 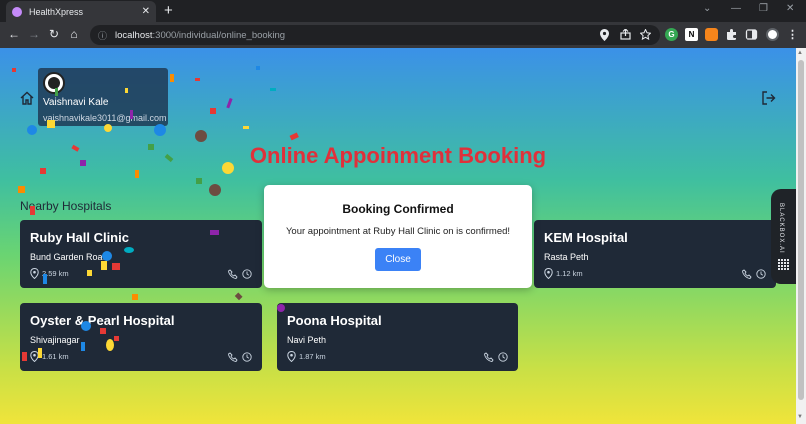 I want to click on user-name: Vaishnavi Kale, so click(x=76, y=102).